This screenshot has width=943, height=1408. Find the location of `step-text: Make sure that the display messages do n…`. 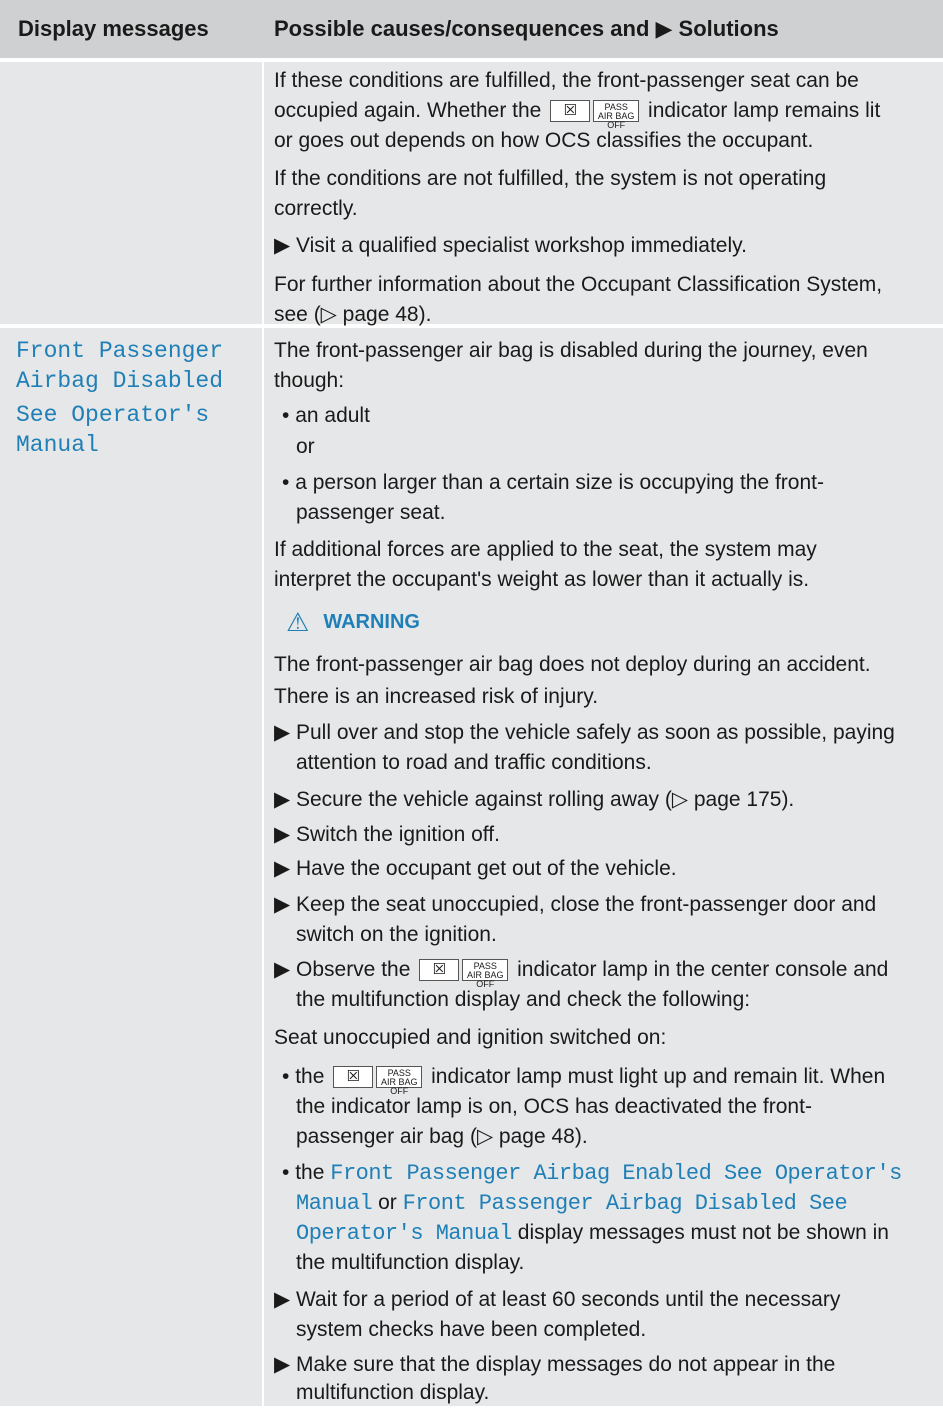

step-text: Make sure that the display messages do n… is located at coordinates (566, 1364).